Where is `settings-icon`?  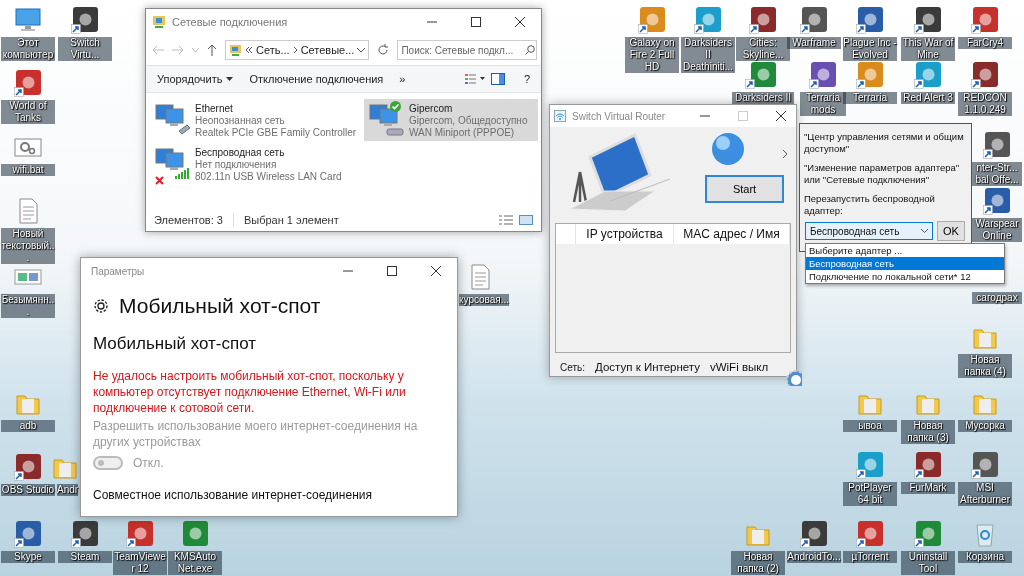 settings-icon is located at coordinates (794, 378).